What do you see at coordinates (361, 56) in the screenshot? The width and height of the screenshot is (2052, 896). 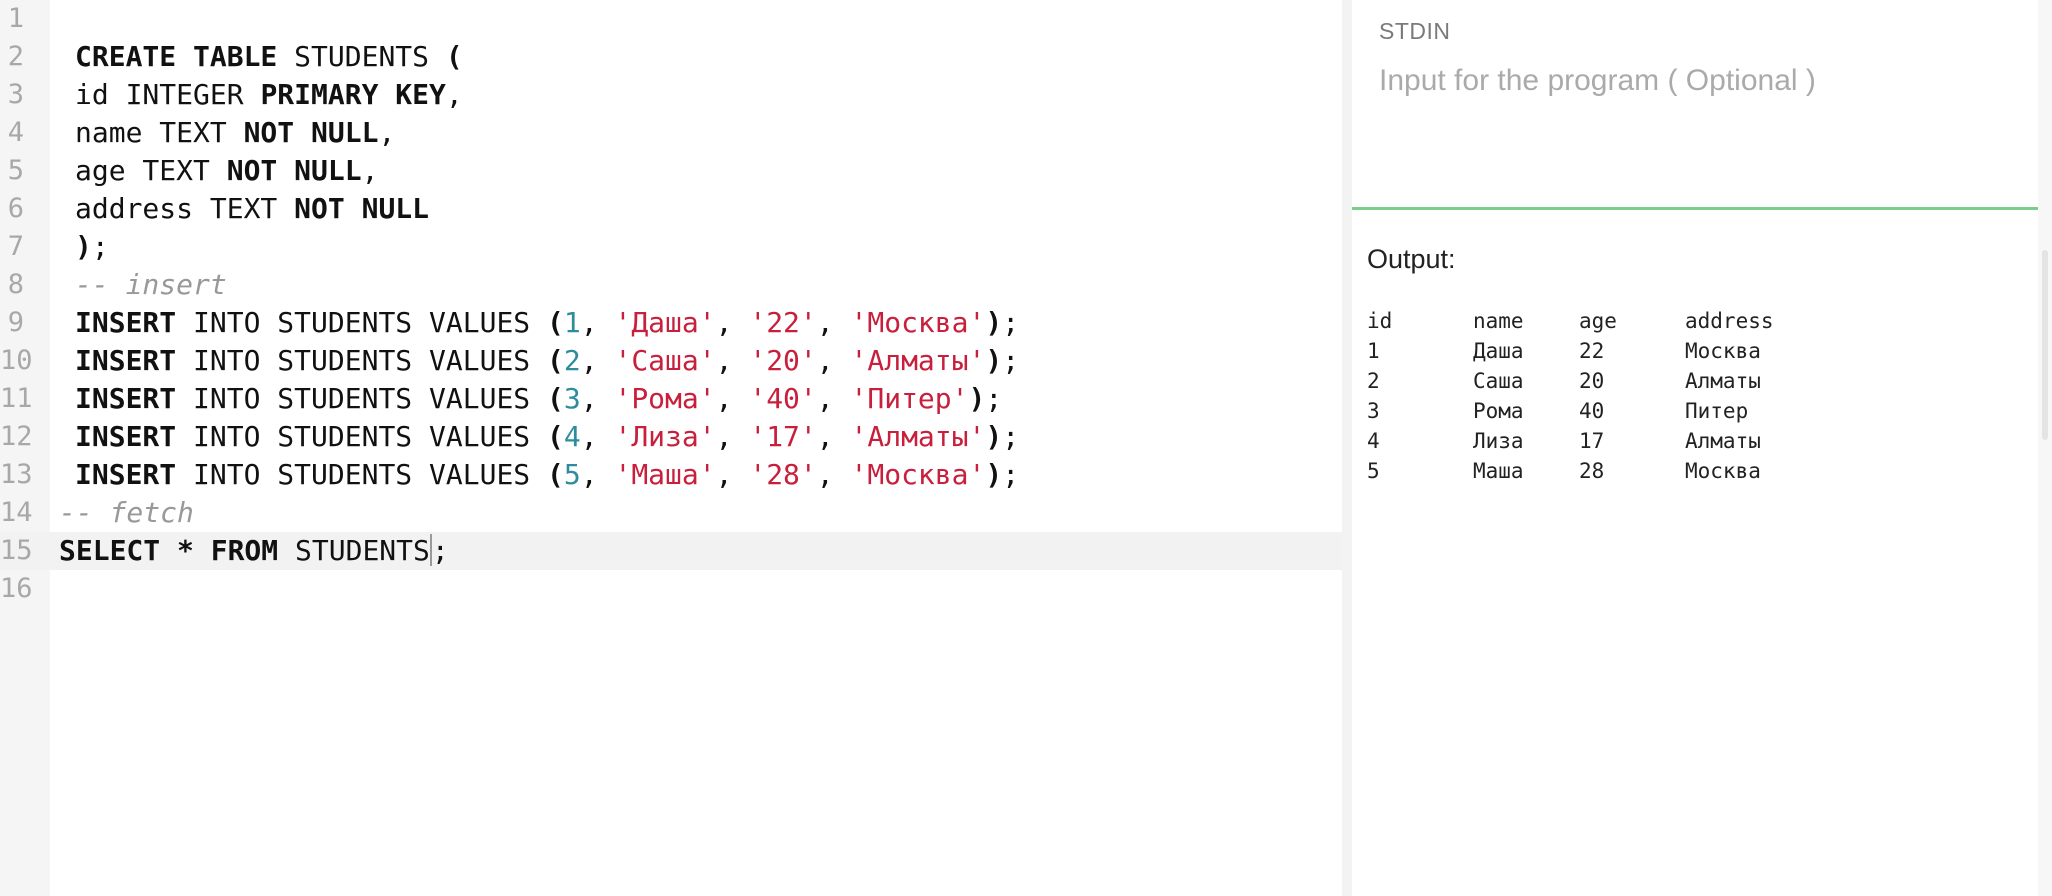 I see `code-token: STUDENTS` at bounding box center [361, 56].